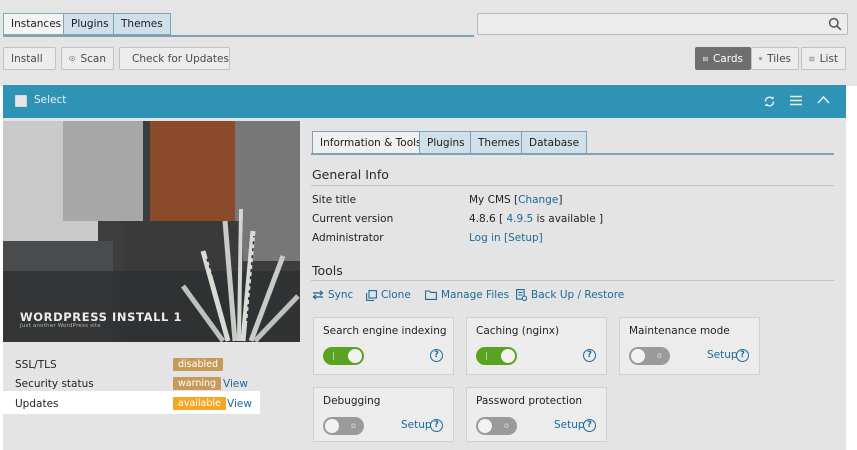 This screenshot has height=450, width=857. Describe the element at coordinates (518, 331) in the screenshot. I see `card-title: Caching (nginx)` at that location.